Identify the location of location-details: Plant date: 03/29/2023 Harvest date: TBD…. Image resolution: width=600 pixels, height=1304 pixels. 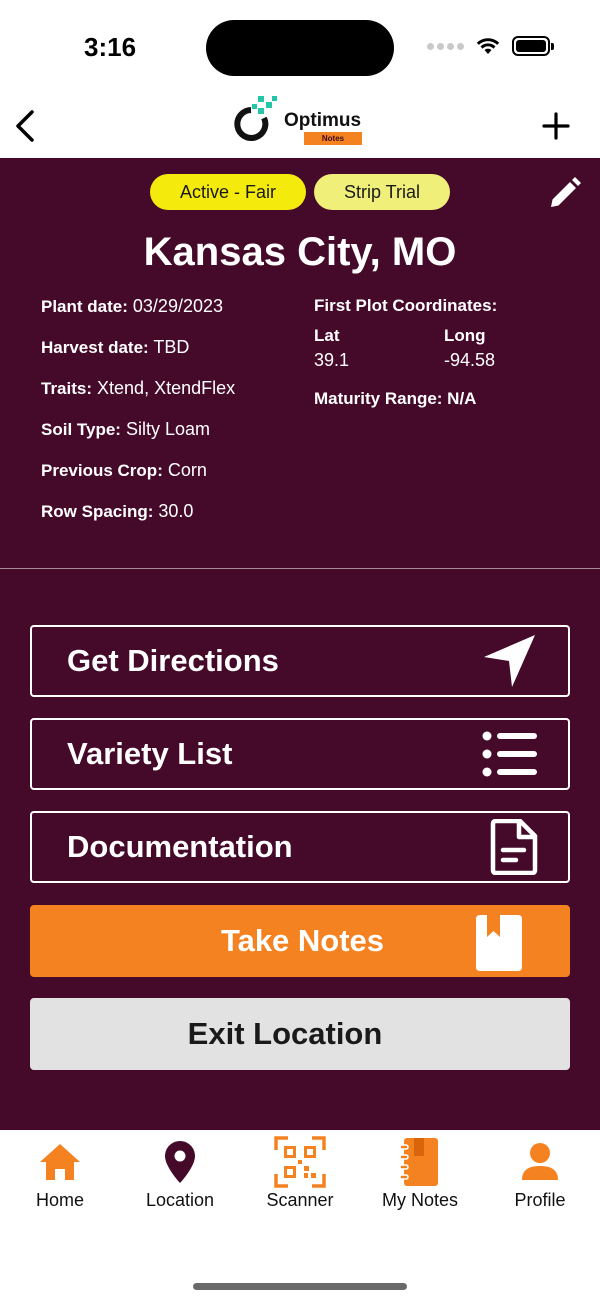
(176, 419).